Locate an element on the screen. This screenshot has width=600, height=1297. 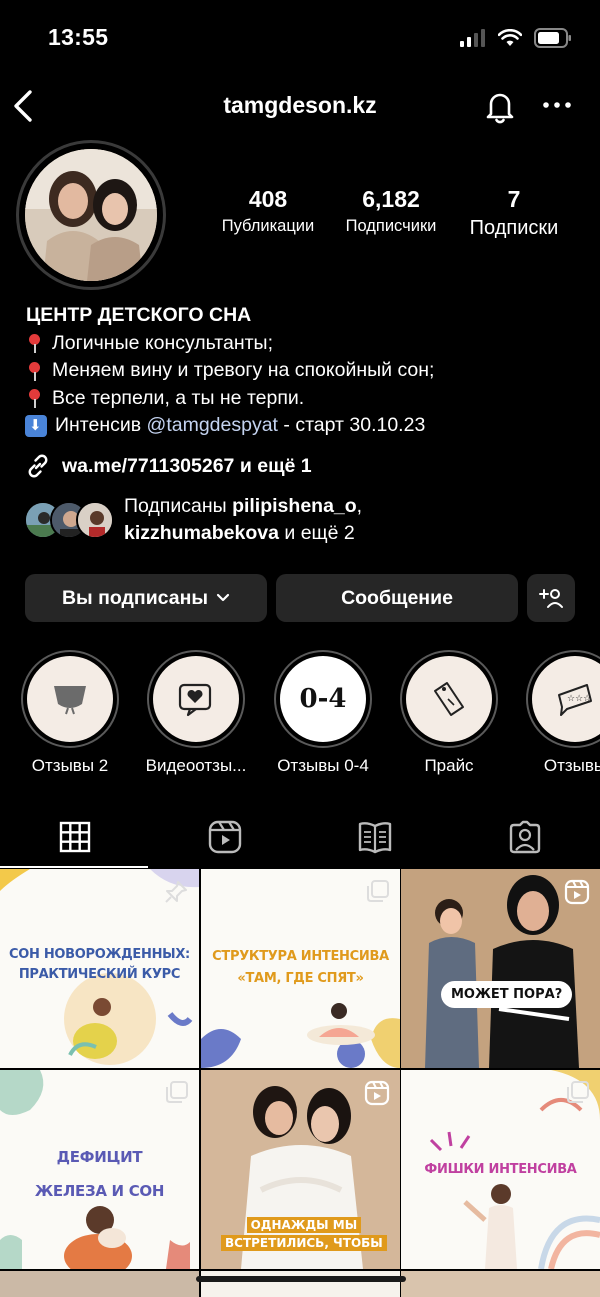
profile-avatar-ring is located at coordinates (91, 215).